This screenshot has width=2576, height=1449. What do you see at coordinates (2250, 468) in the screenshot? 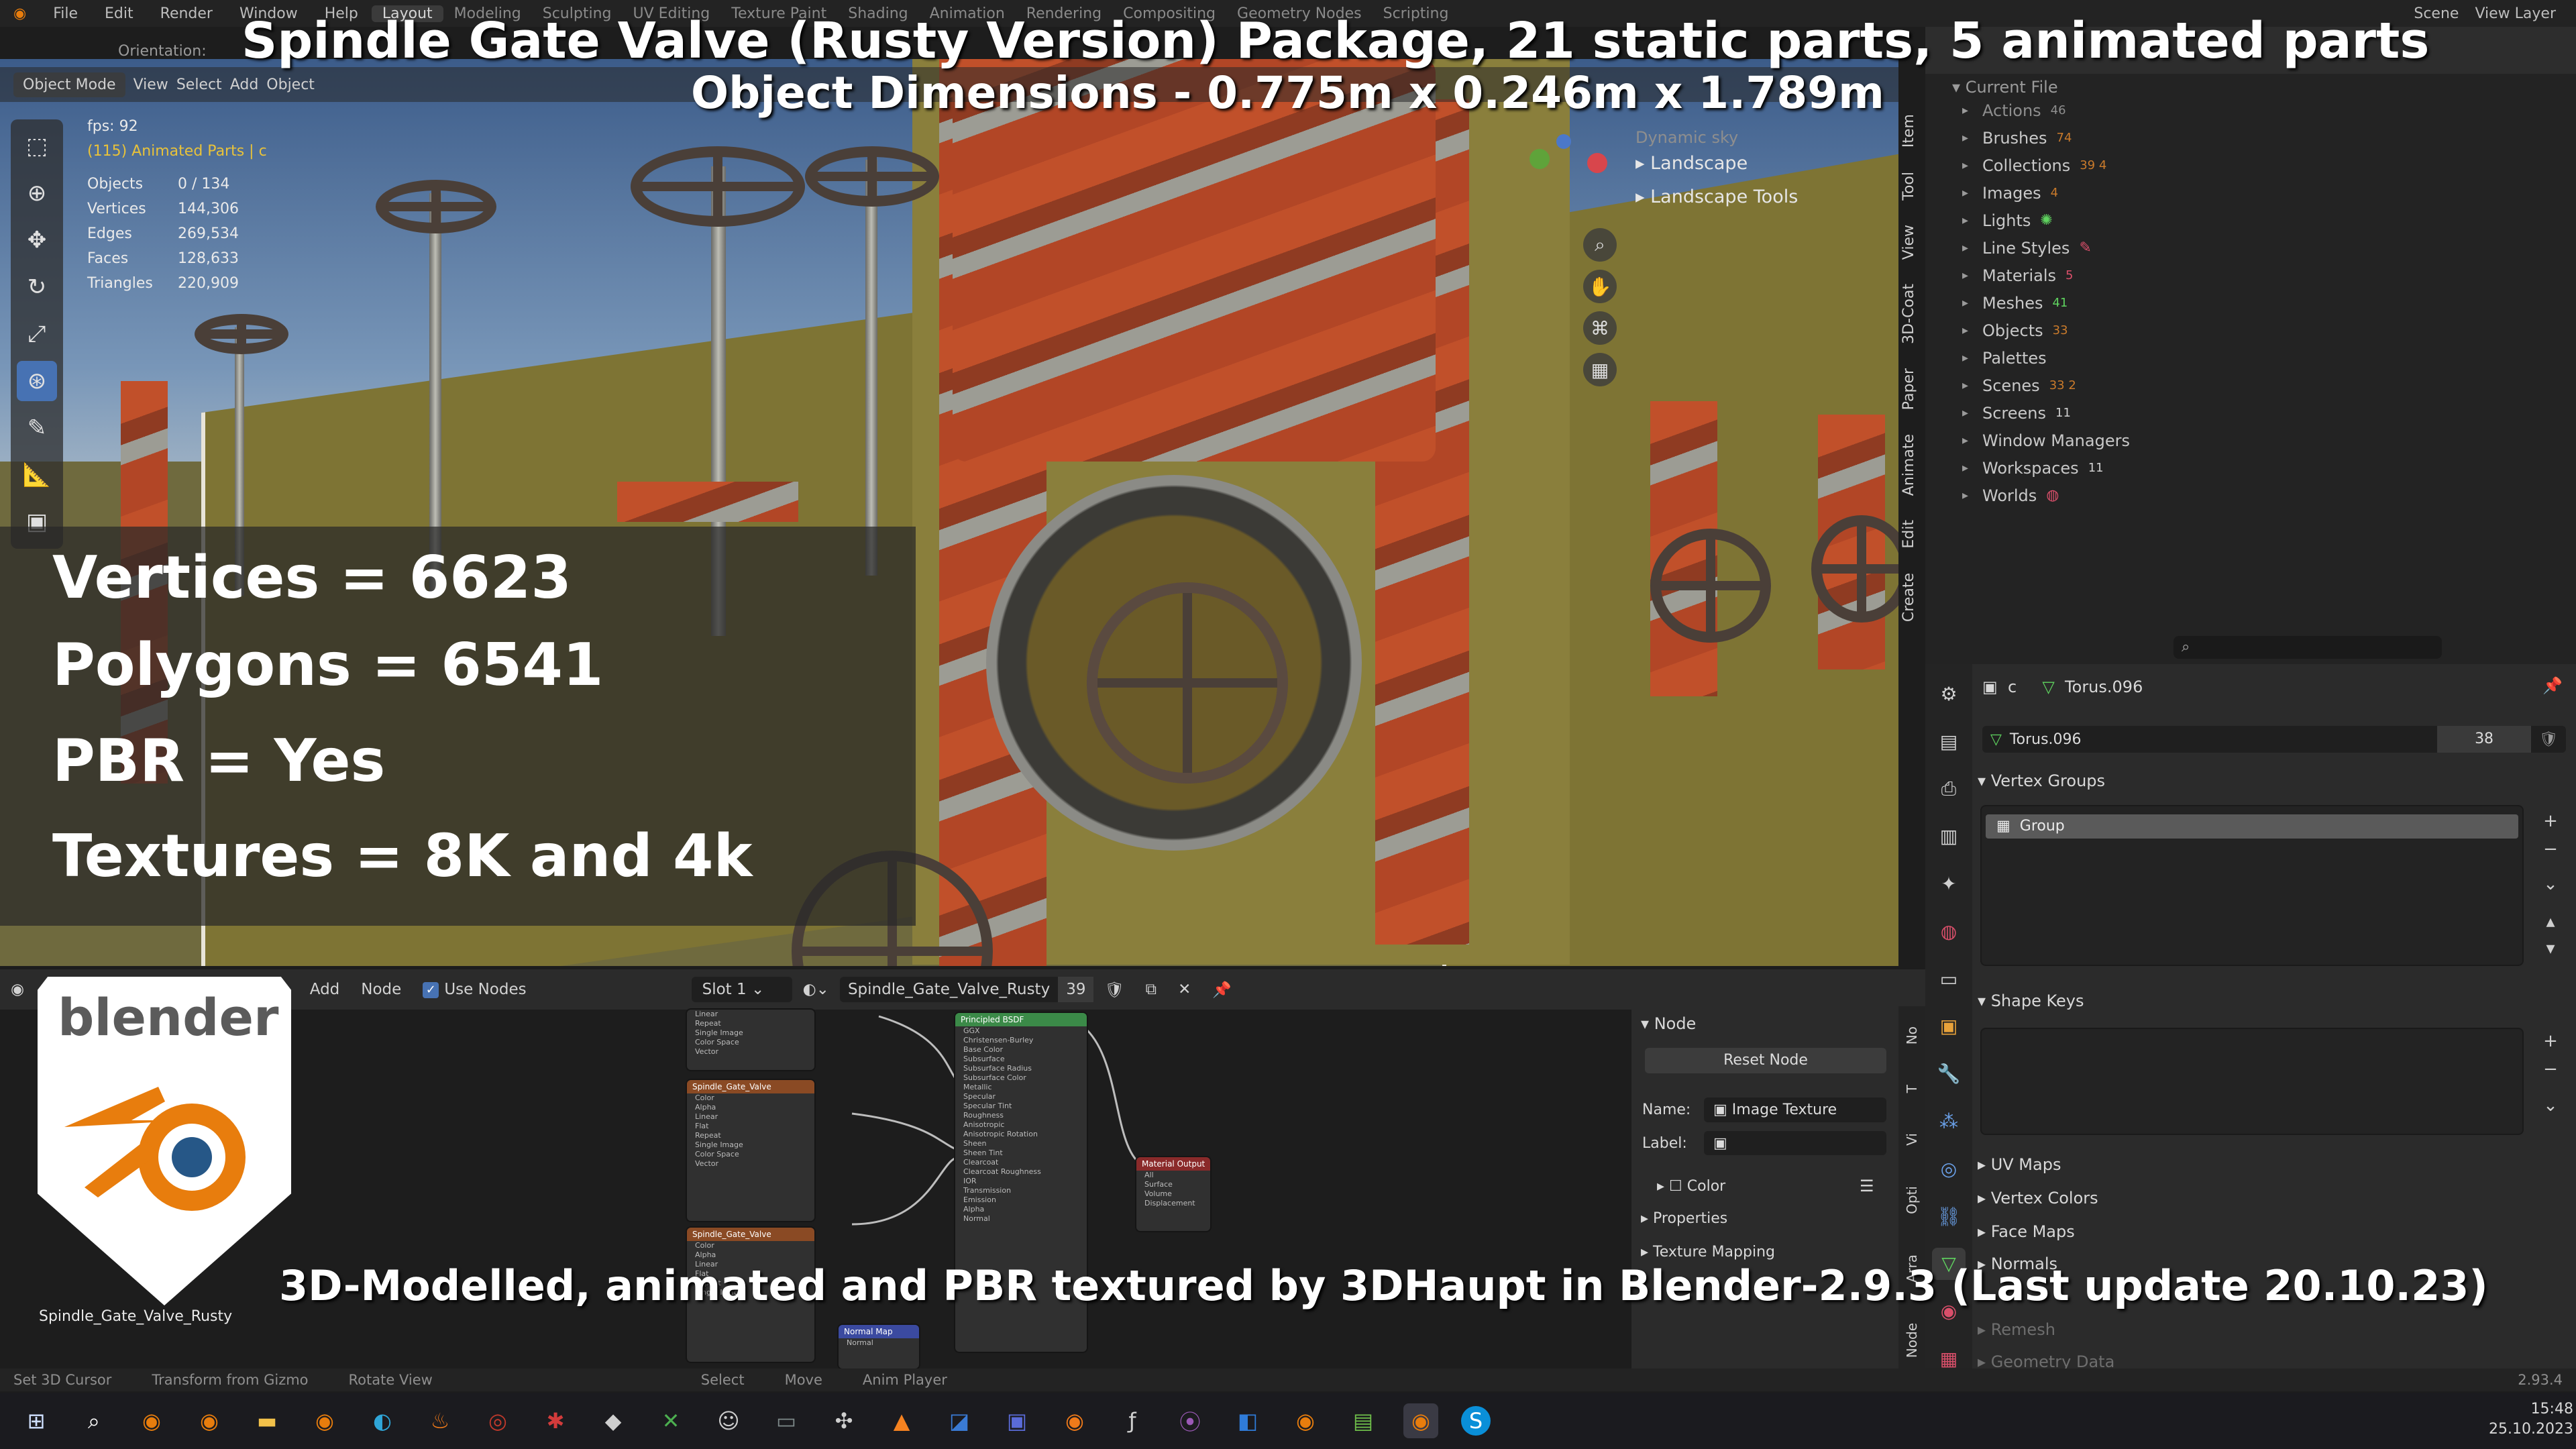
I see `outliner-item: ▸ Workspaces 11` at bounding box center [2250, 468].